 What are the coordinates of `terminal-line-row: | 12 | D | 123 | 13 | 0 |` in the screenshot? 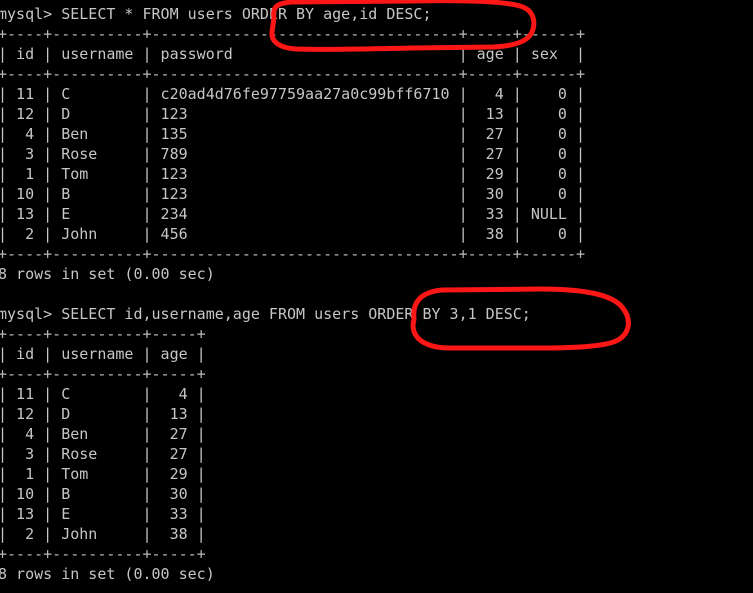 It's located at (292, 114).